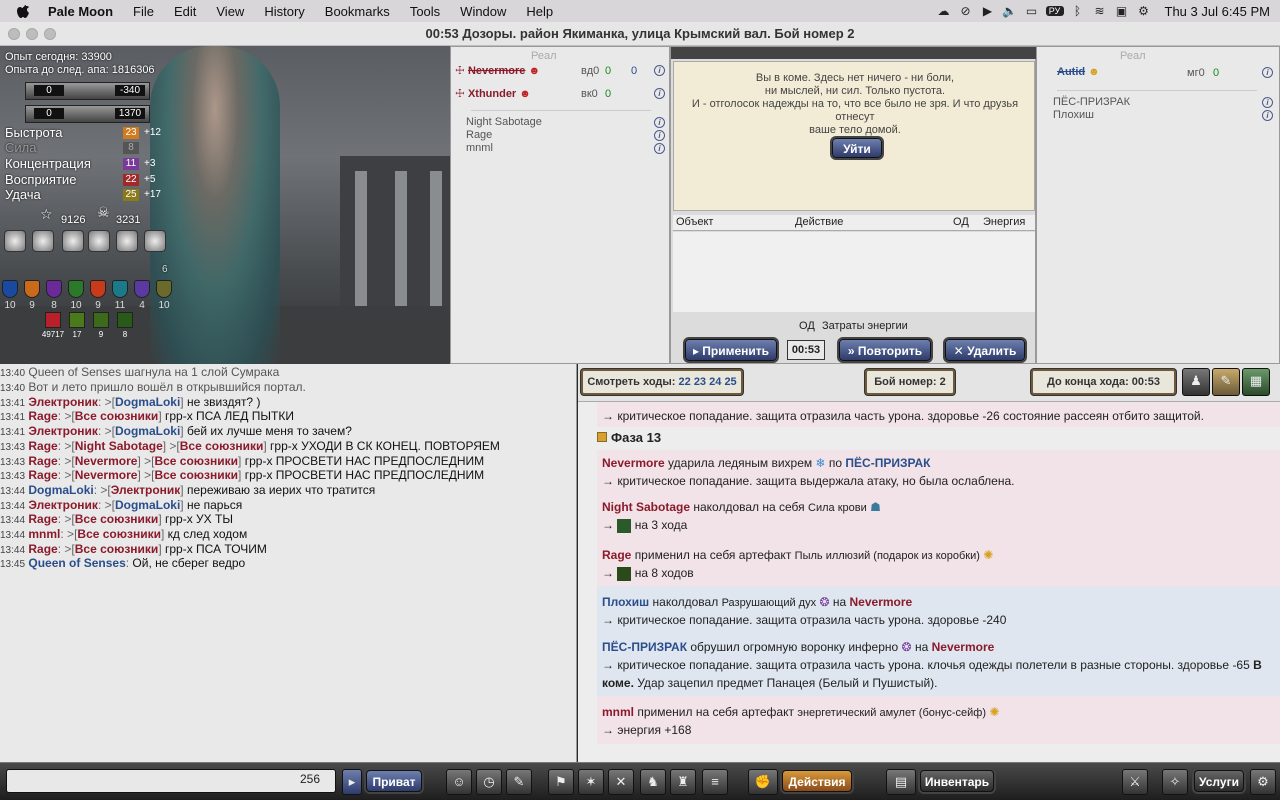 Image resolution: width=1280 pixels, height=800 pixels. Describe the element at coordinates (644, 647) in the screenshot. I see `log-actor: ПЁС-ПРИЗРАК` at that location.